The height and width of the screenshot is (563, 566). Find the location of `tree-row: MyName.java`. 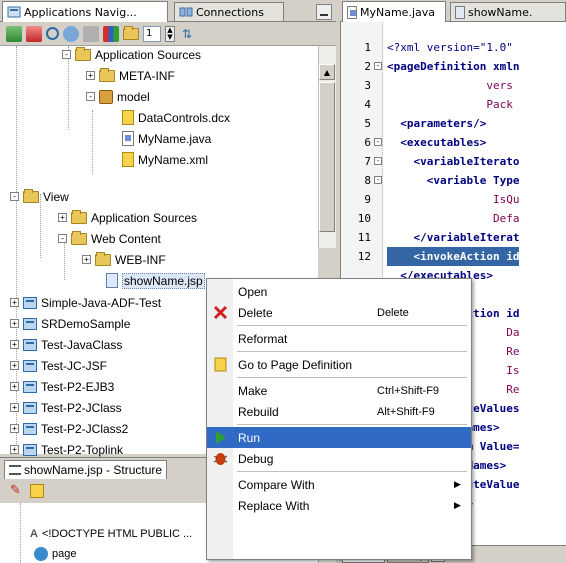

tree-row: MyName.java is located at coordinates (166, 138).